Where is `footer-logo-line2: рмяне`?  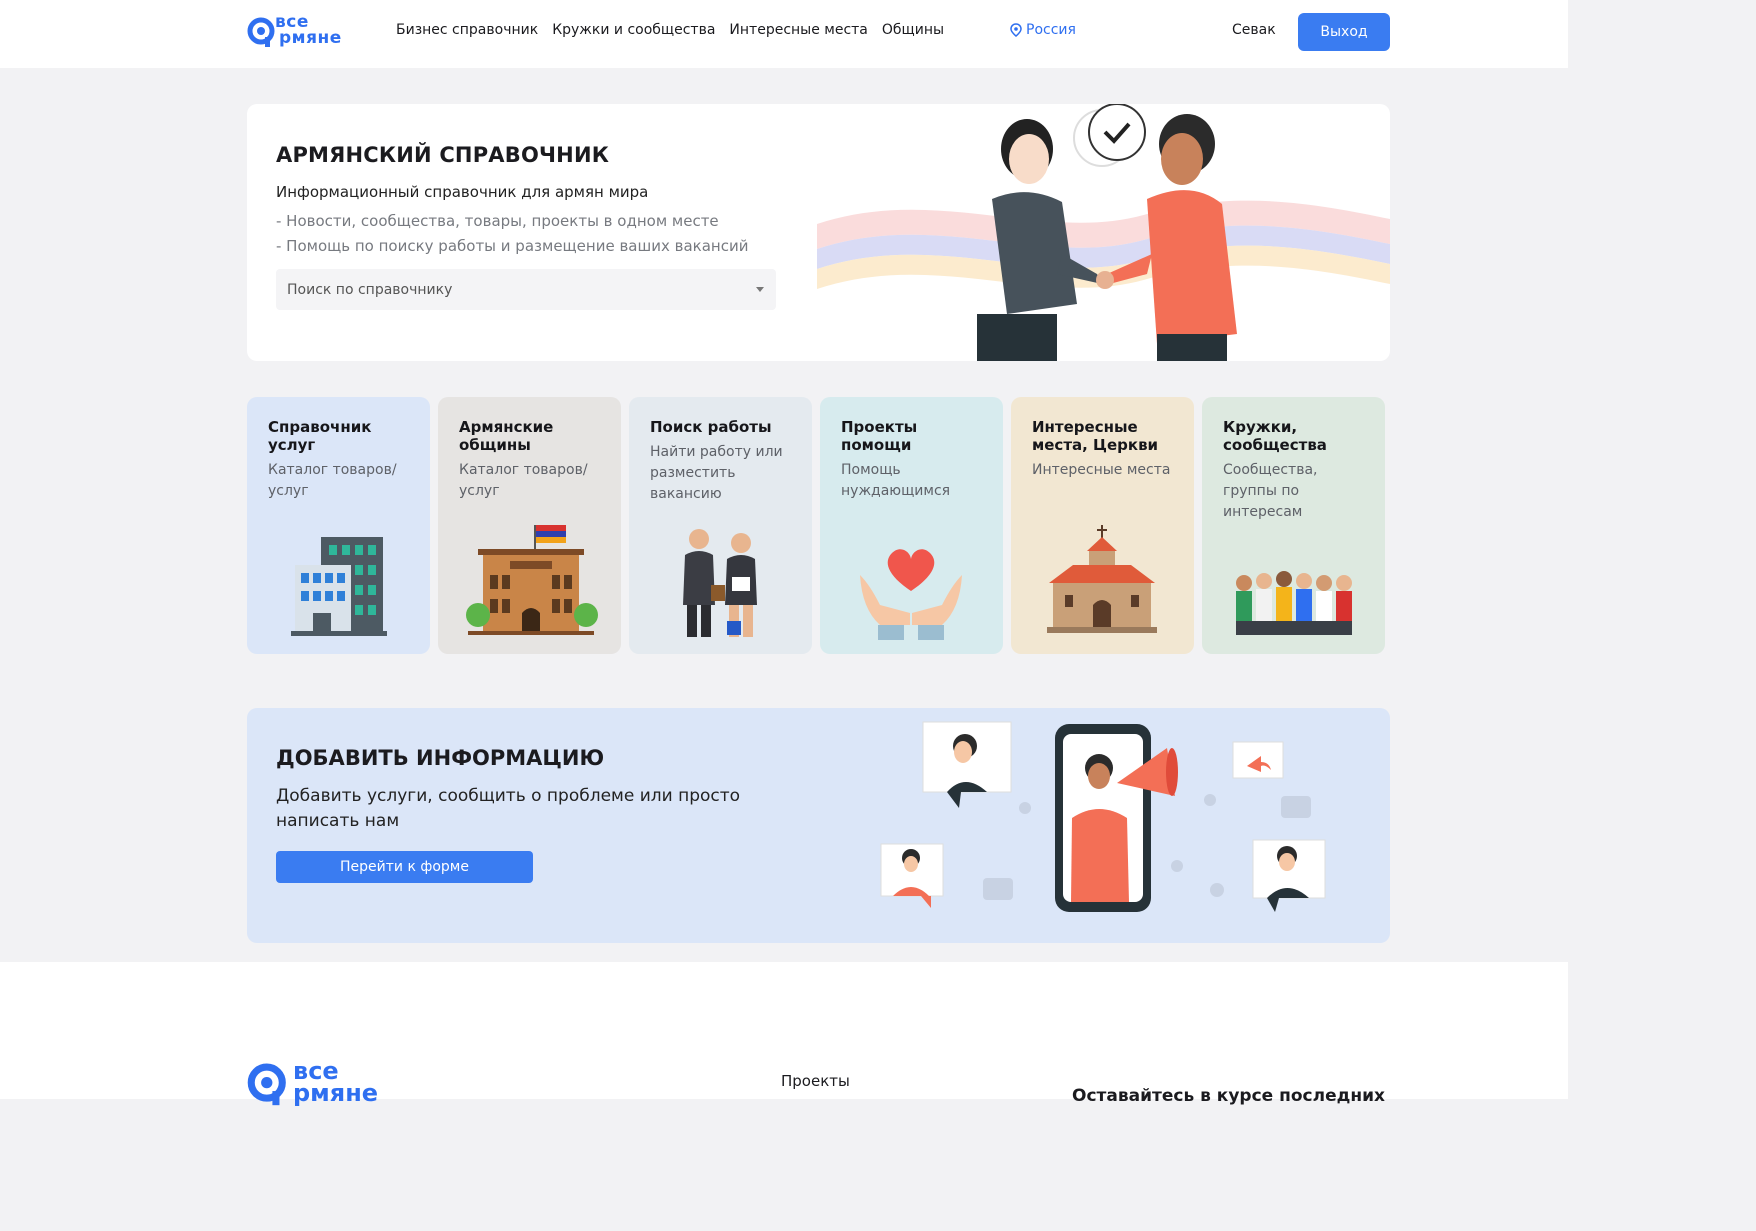 footer-logo-line2: рмяне is located at coordinates (336, 1093).